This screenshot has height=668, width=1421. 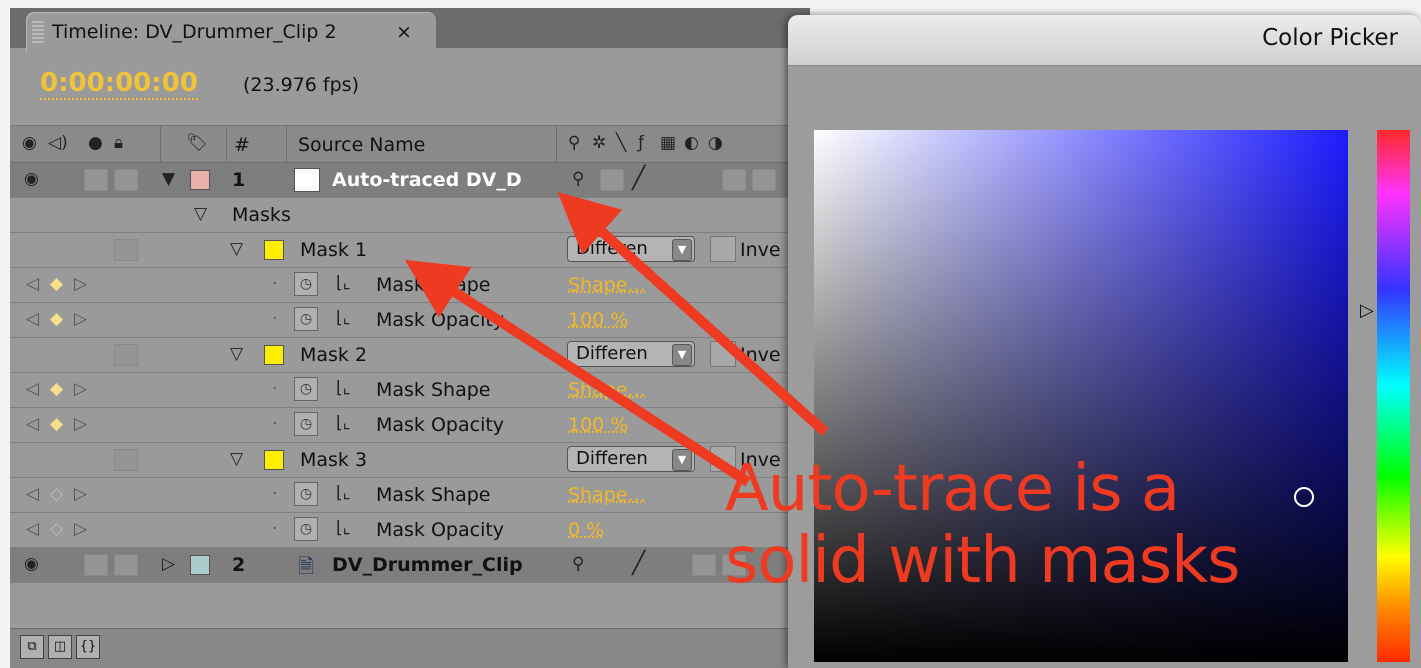 I want to click on annotation-arrow, so click(x=577, y=373).